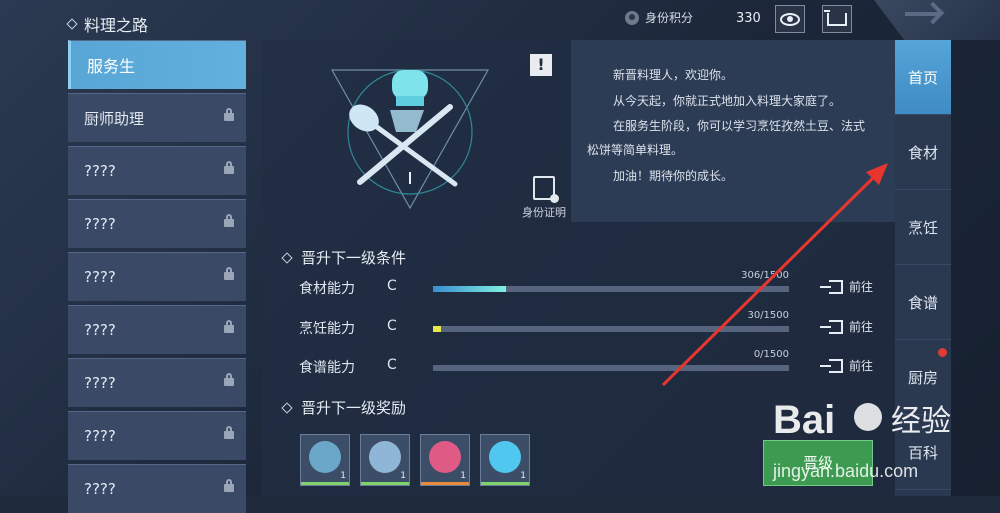 The image size is (1000, 513). Describe the element at coordinates (354, 258) in the screenshot. I see `conditions-title-text: 晋升下一级条件` at that location.